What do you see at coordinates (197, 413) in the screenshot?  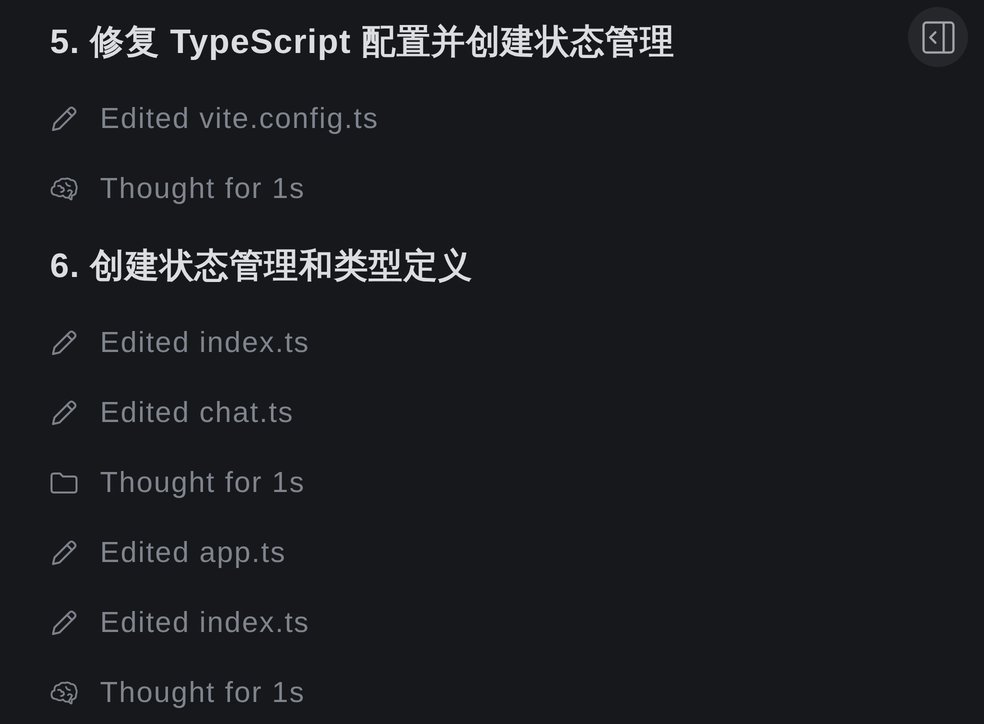 I see `step-label: Edited chat.ts` at bounding box center [197, 413].